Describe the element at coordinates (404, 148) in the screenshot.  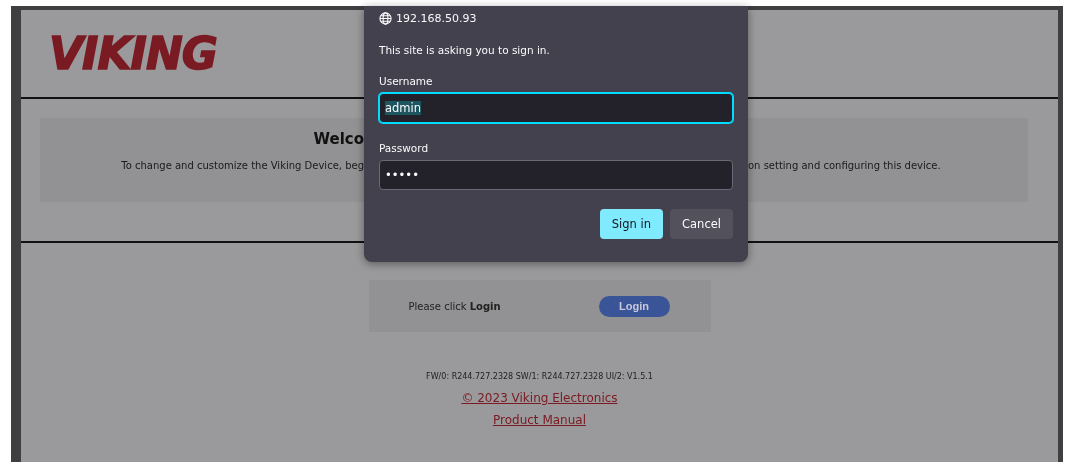
I see `field-label: Password` at that location.